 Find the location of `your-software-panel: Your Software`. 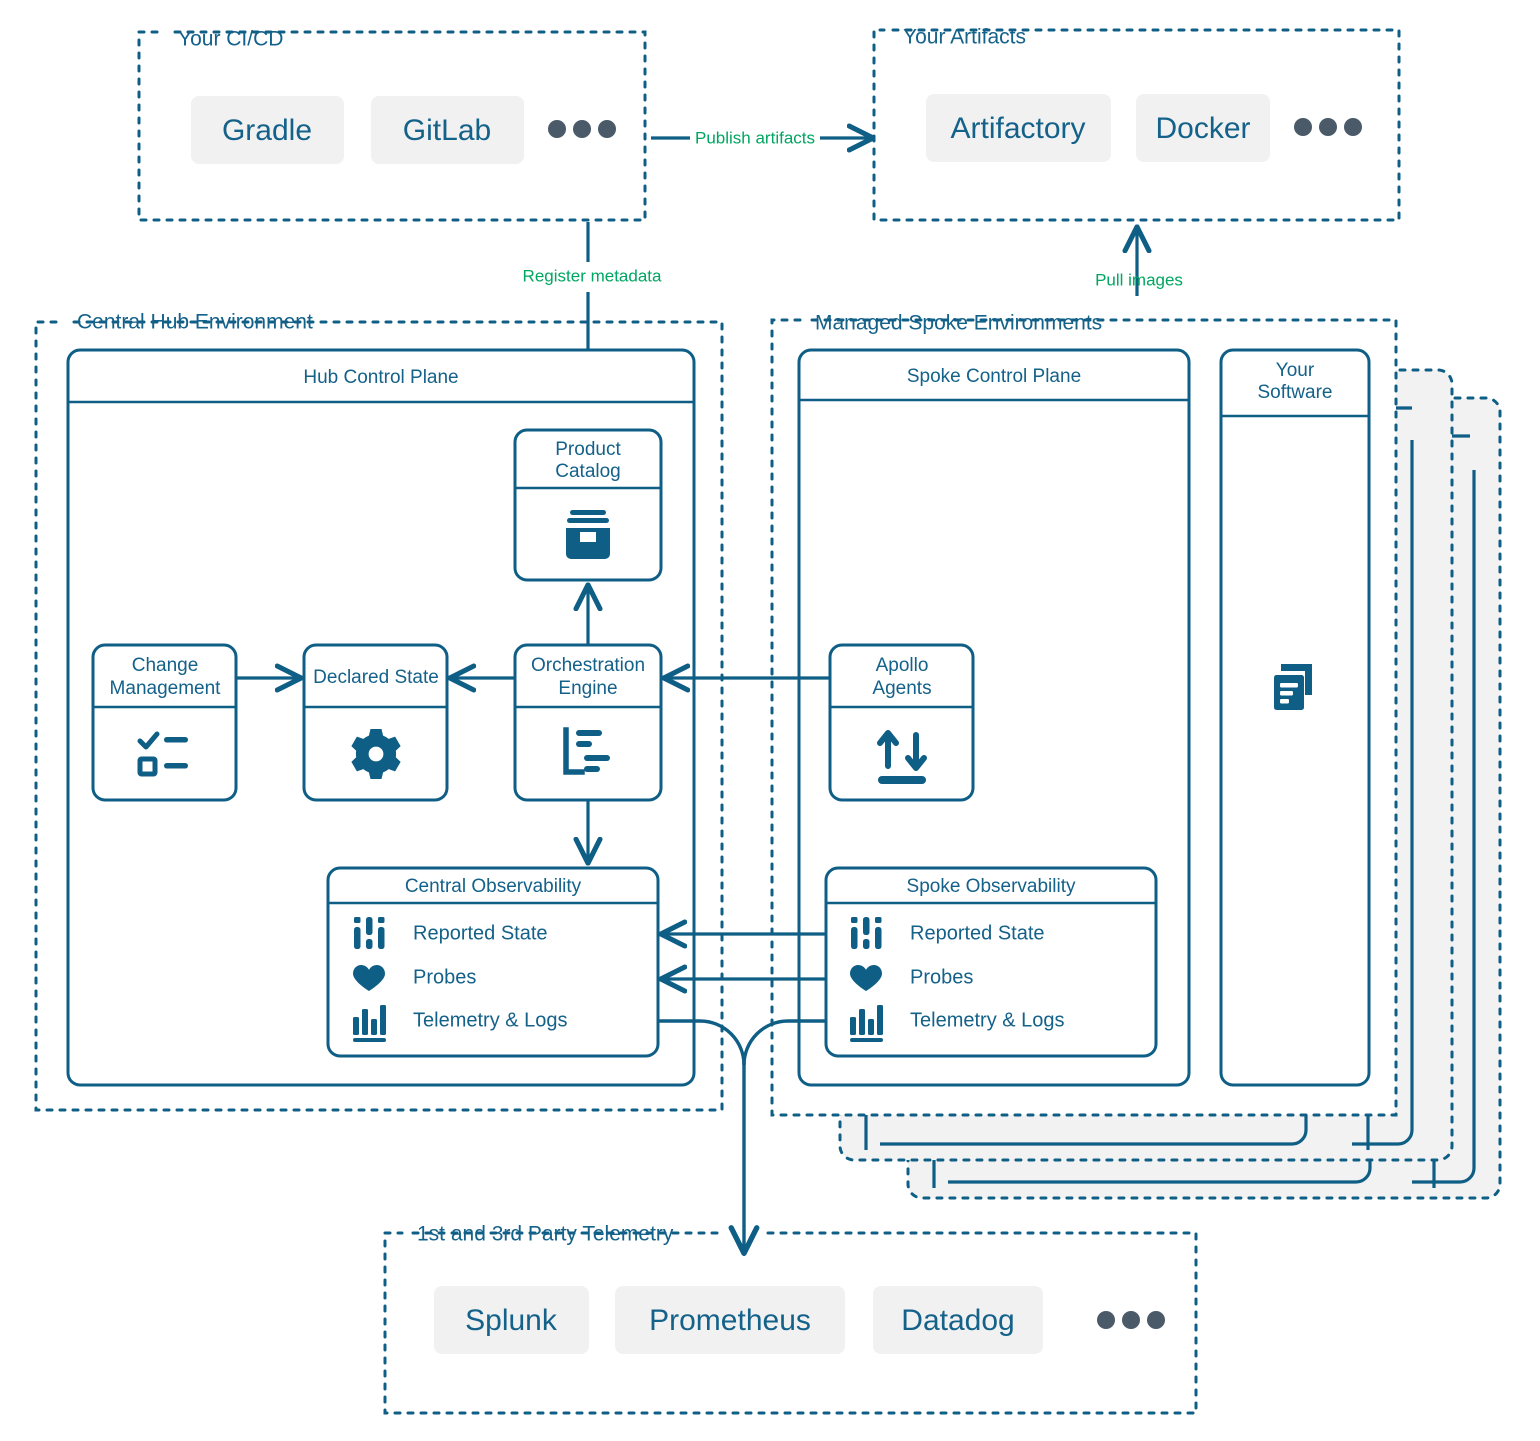

your-software-panel: Your Software is located at coordinates (1295, 717).